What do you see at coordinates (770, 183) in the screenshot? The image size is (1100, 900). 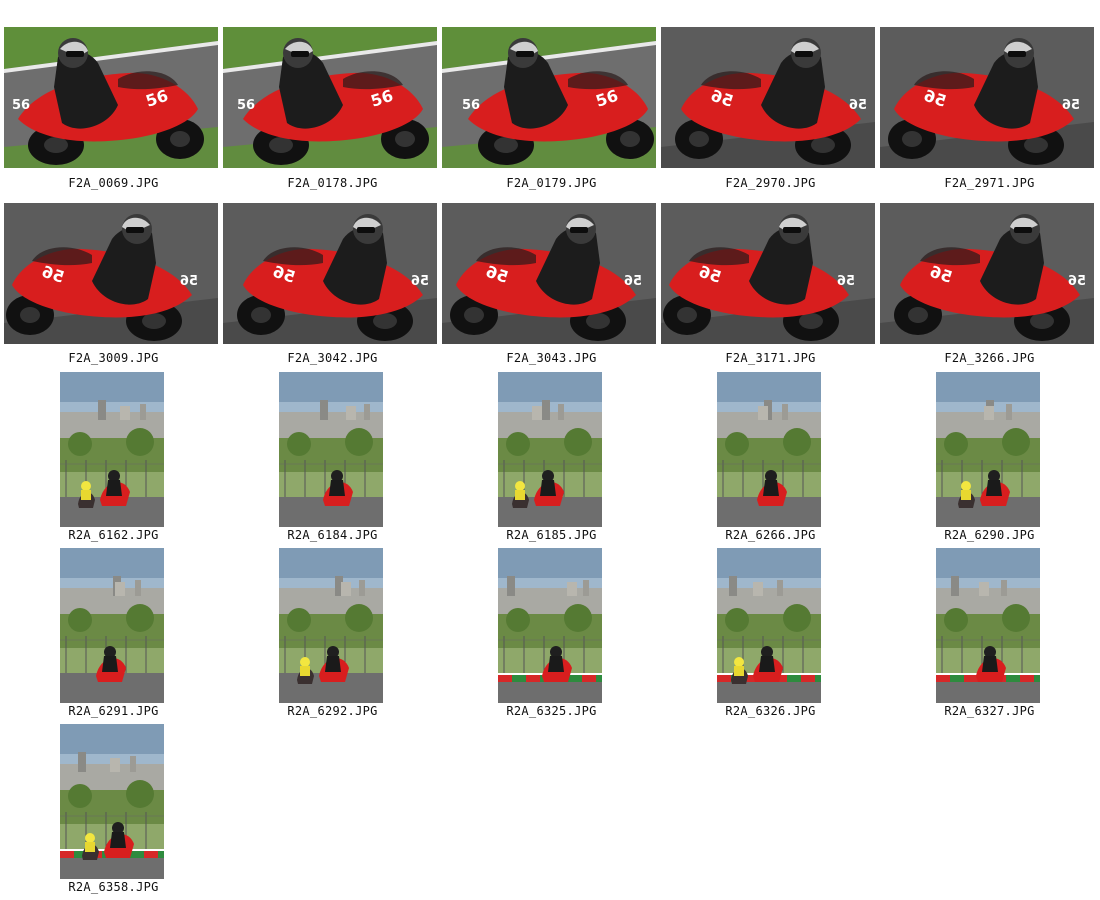 I see `thumbnail-filename: F2A_2970.JPG` at bounding box center [770, 183].